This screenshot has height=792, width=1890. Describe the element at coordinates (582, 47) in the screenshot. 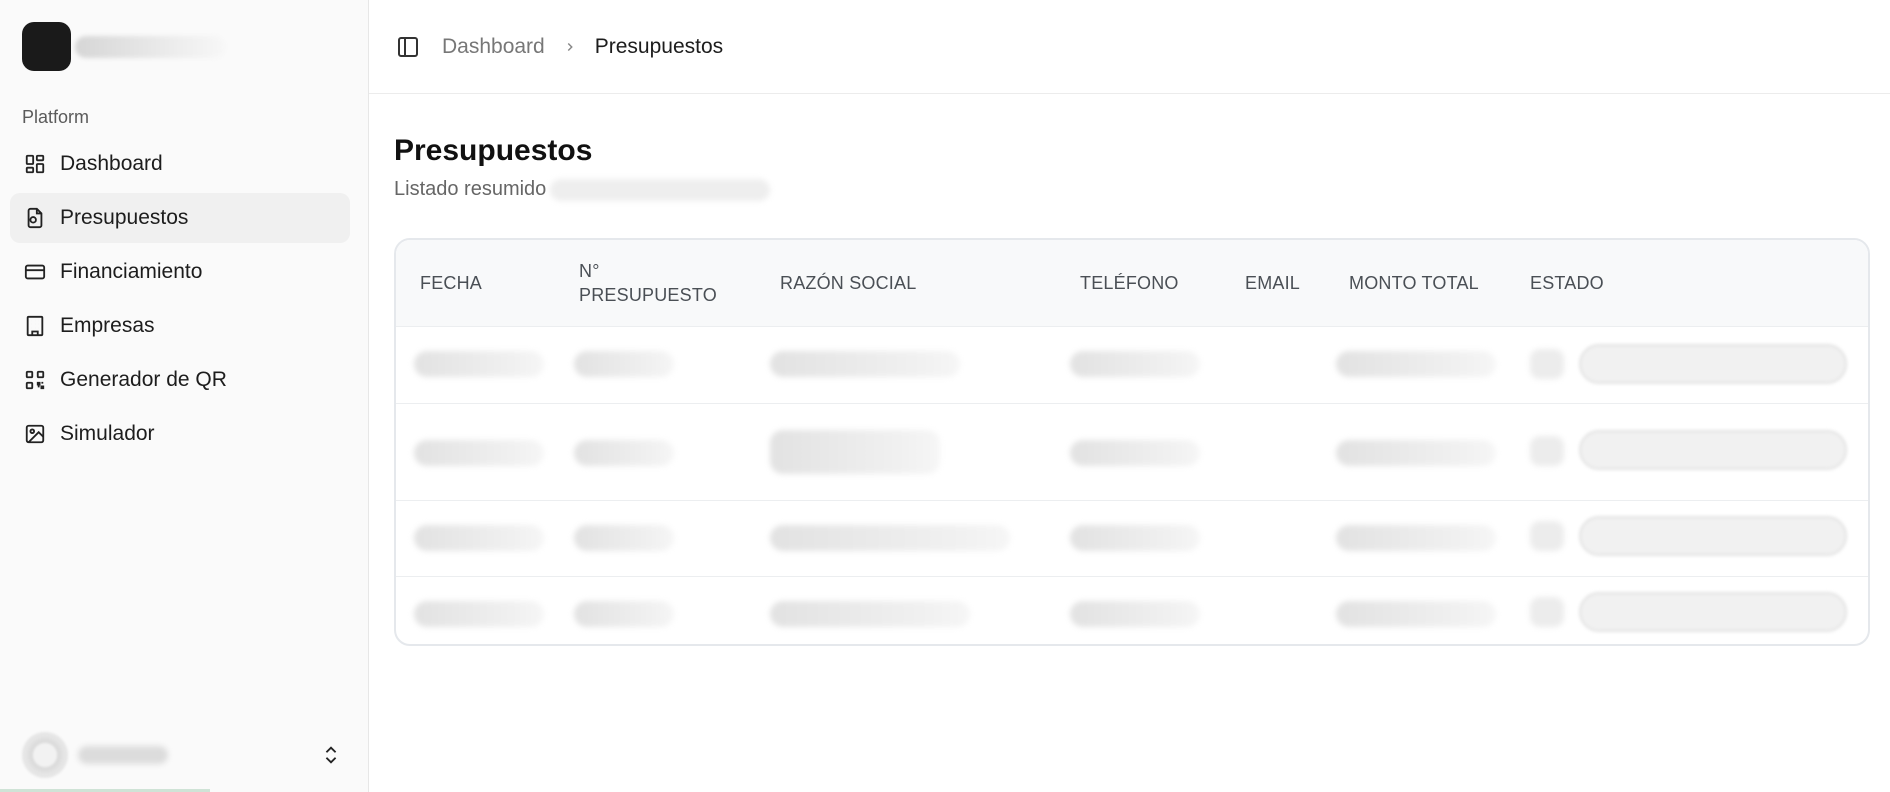

I see `breadcrumb: Dashboard Presupuestos` at that location.